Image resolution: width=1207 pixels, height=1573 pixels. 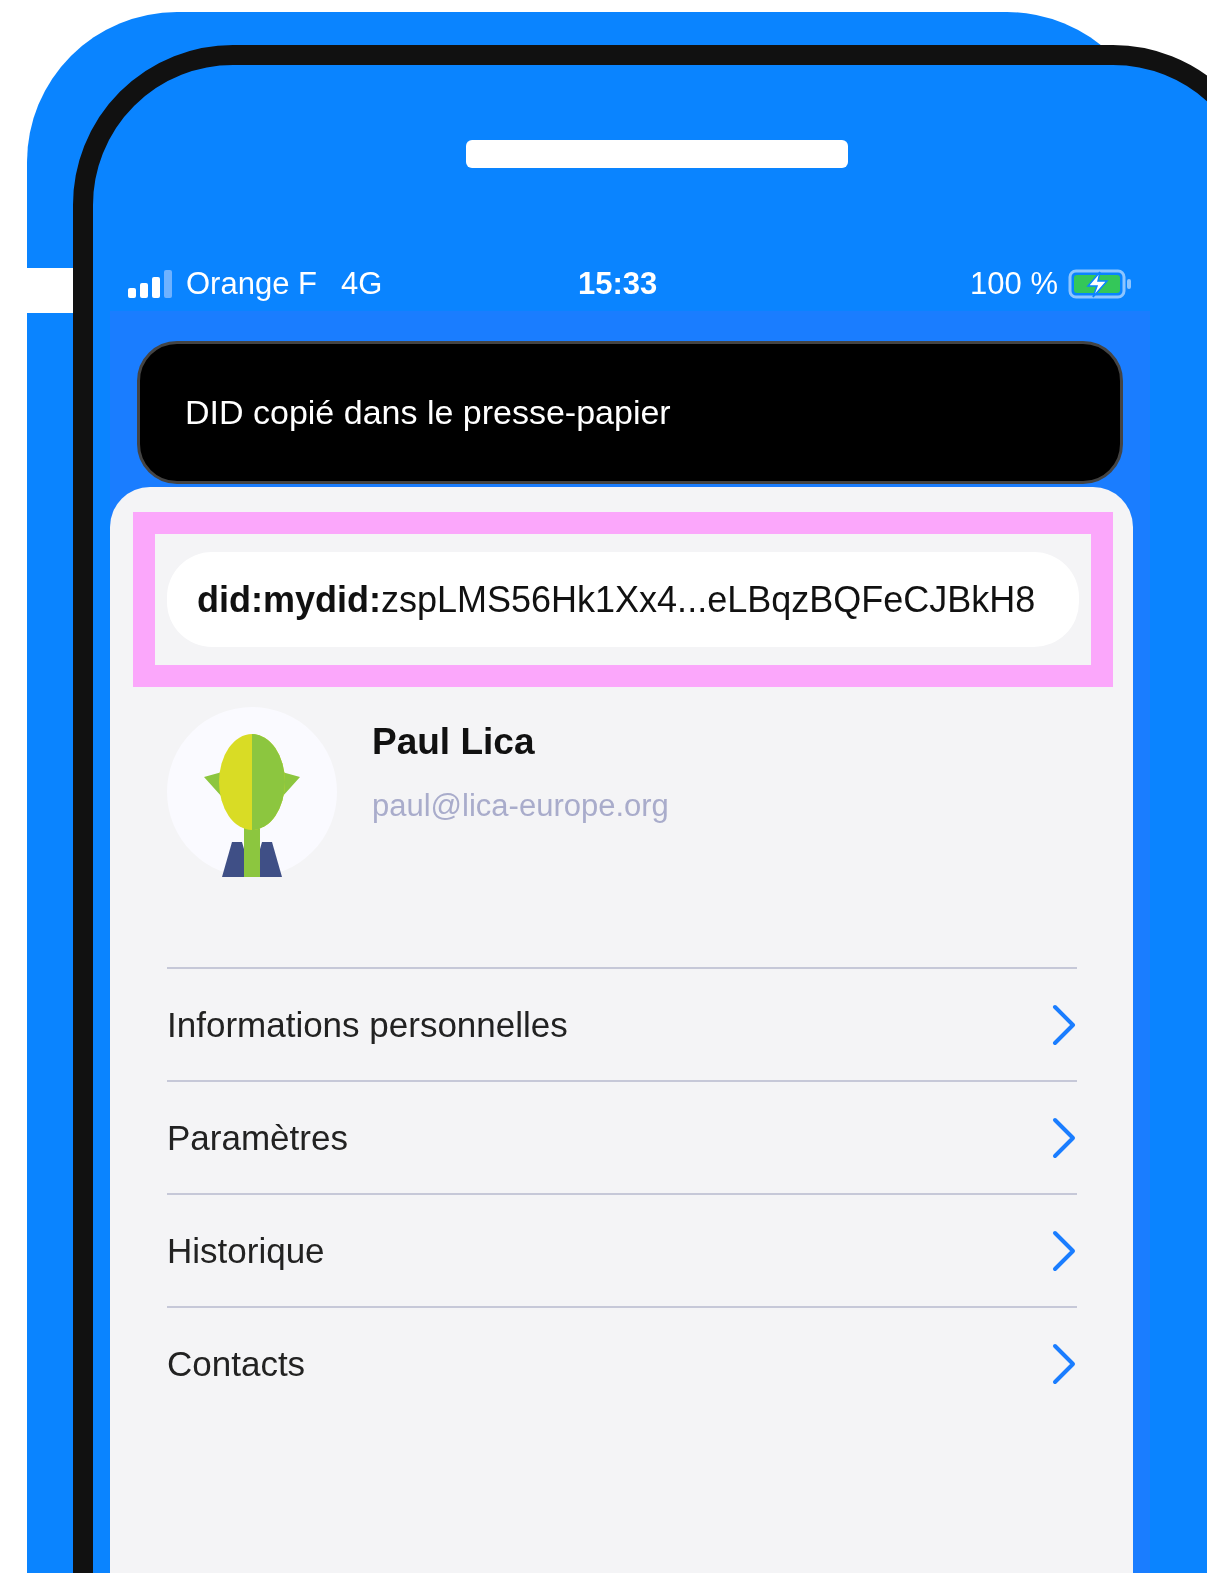 What do you see at coordinates (622, 1363) in the screenshot?
I see `menu-item: Contacts` at bounding box center [622, 1363].